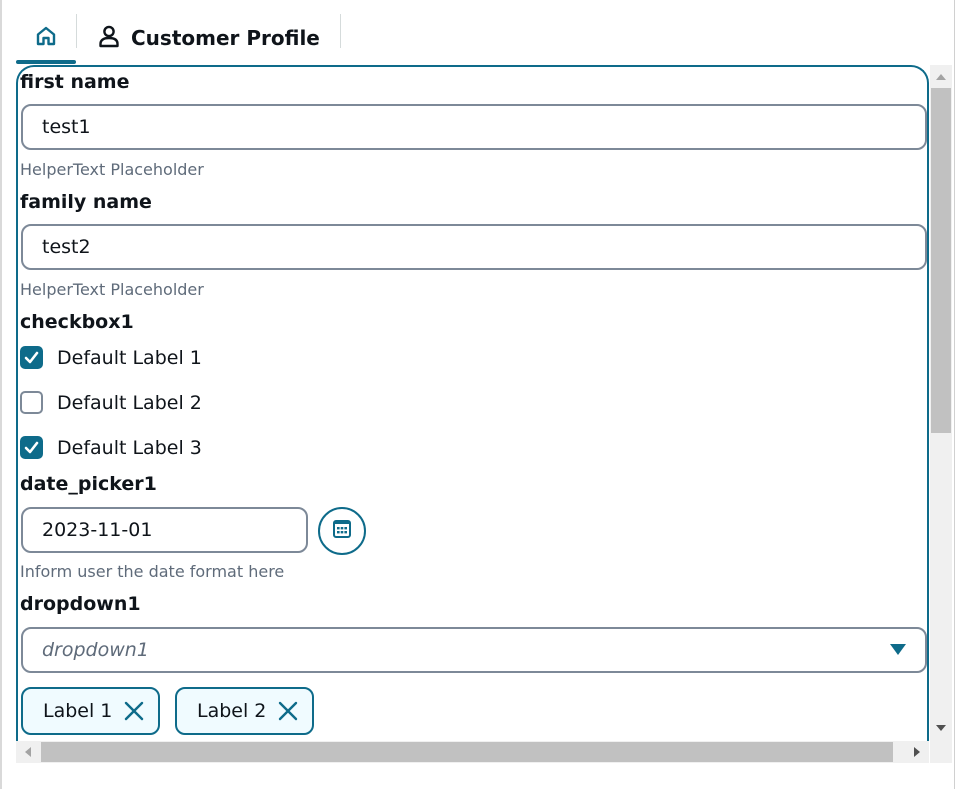 This screenshot has width=963, height=789. I want to click on home-icon, so click(46, 38).